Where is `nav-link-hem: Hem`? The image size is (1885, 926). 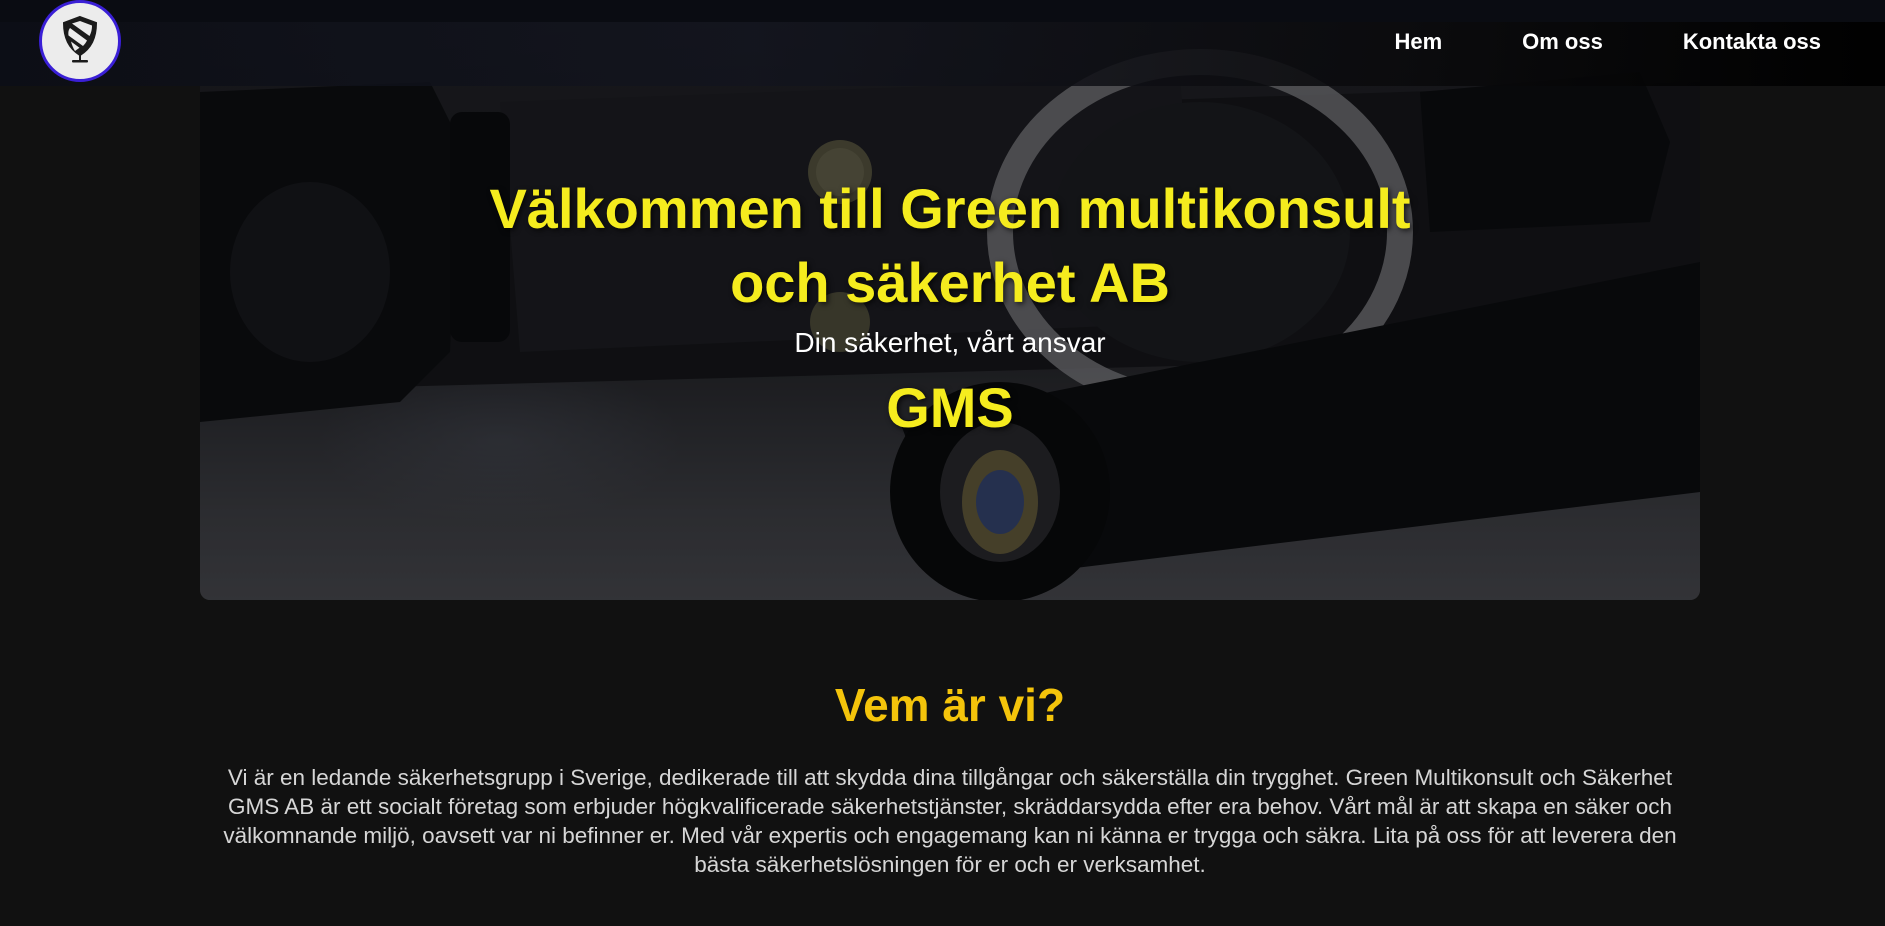 nav-link-hem: Hem is located at coordinates (1418, 42).